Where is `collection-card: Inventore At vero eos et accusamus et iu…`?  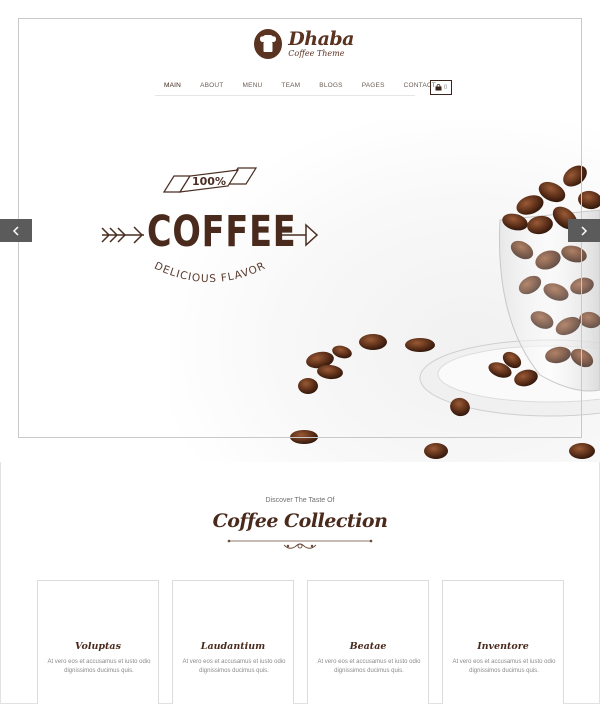
collection-card: Inventore At vero eos et accusamus et iu… is located at coordinates (503, 642).